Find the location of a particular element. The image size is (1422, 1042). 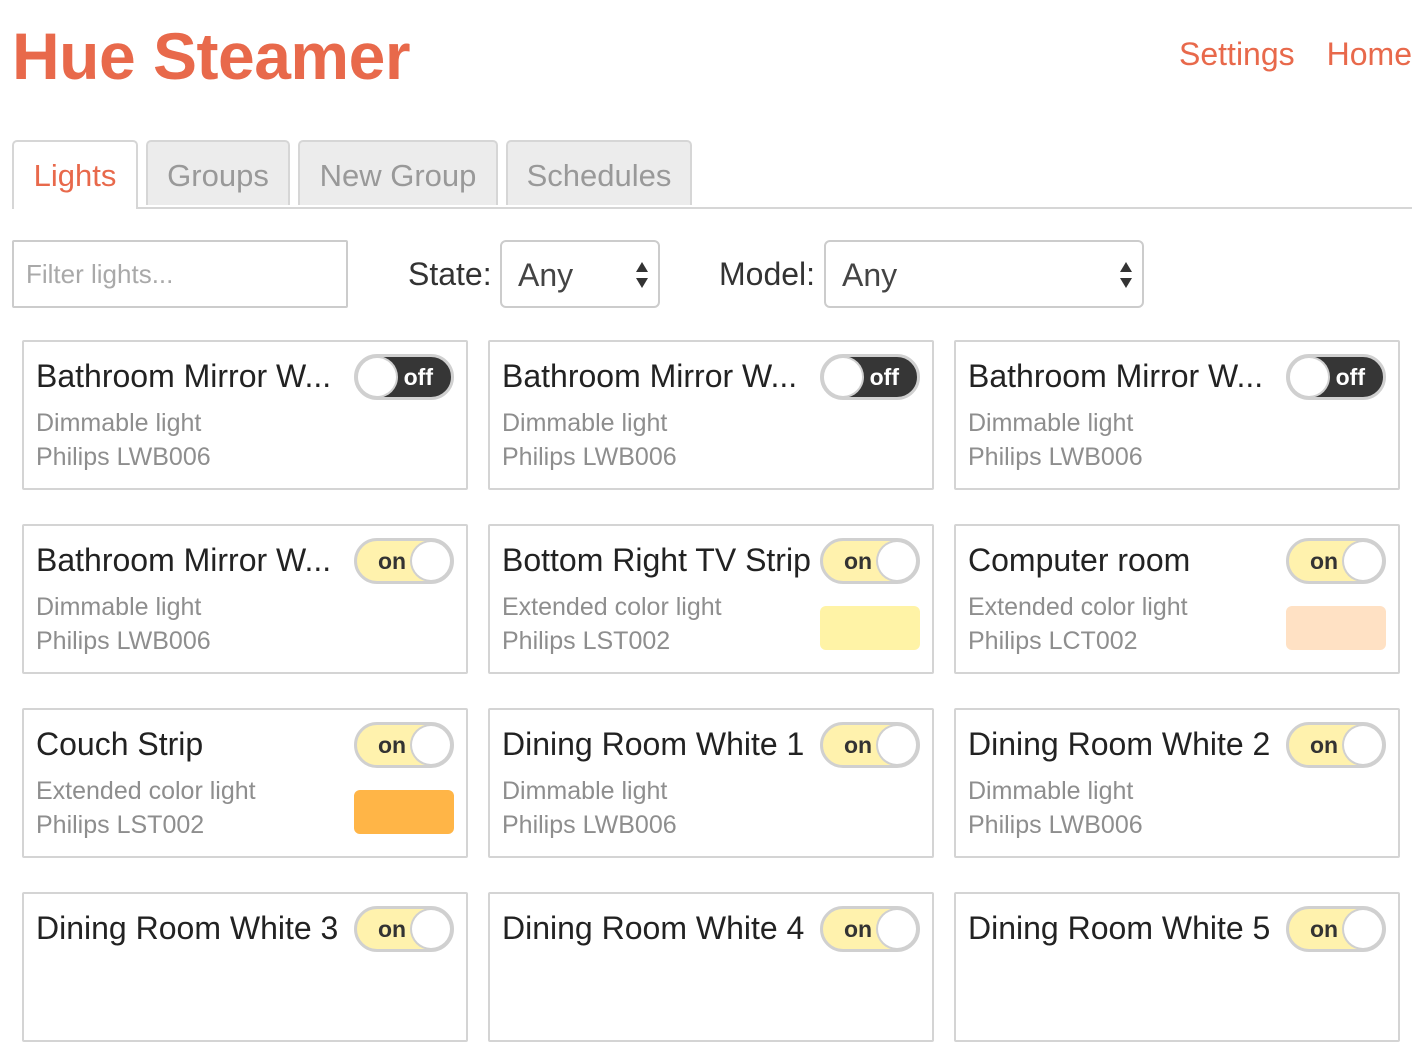

top-nav: Settings Home is located at coordinates (1295, 54).